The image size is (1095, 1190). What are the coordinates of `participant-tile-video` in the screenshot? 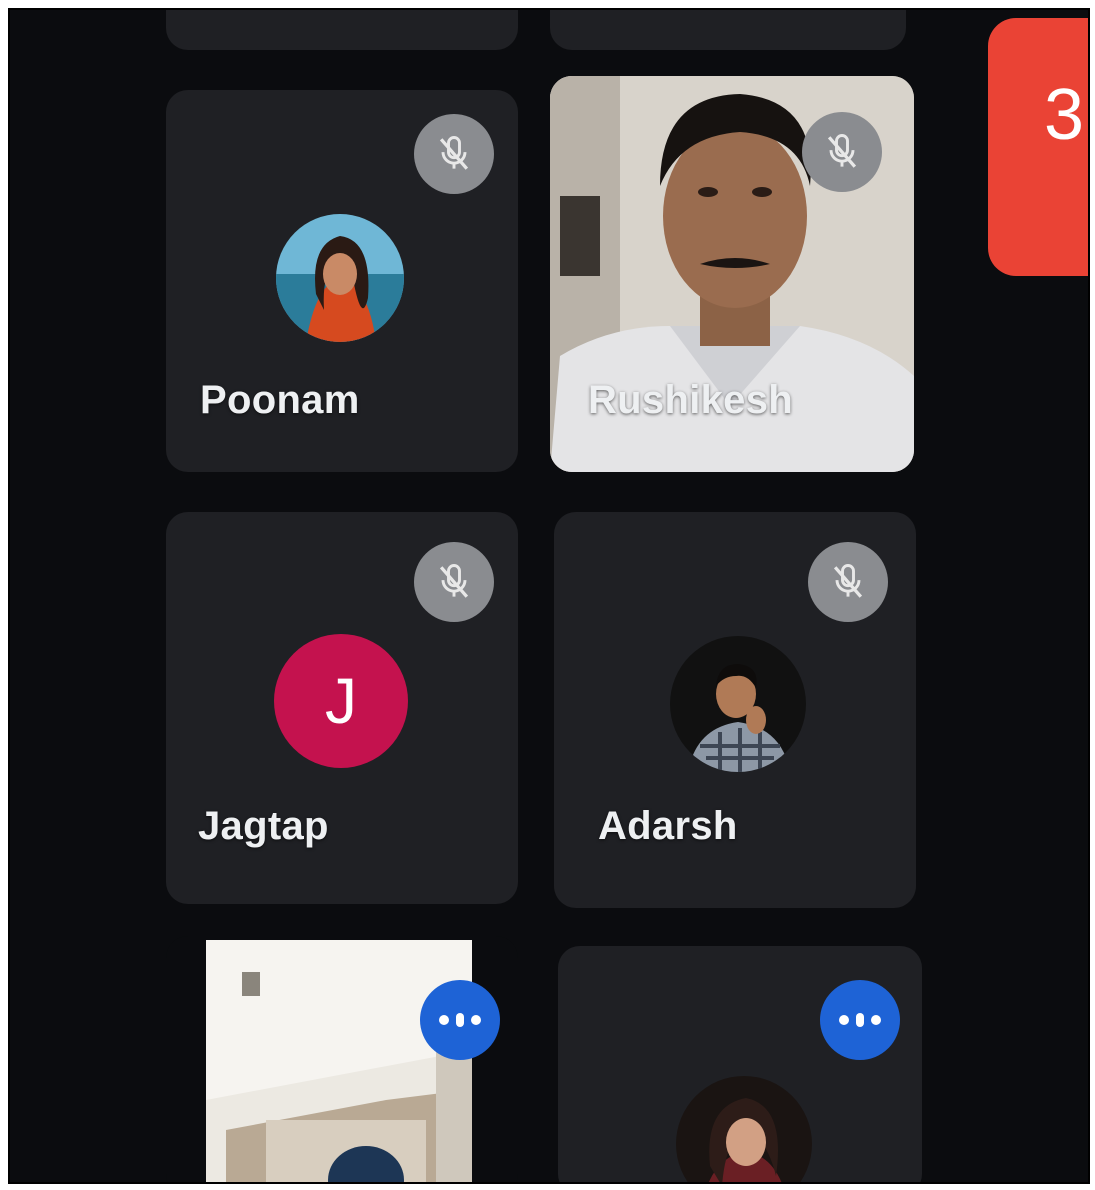 It's located at (342, 1059).